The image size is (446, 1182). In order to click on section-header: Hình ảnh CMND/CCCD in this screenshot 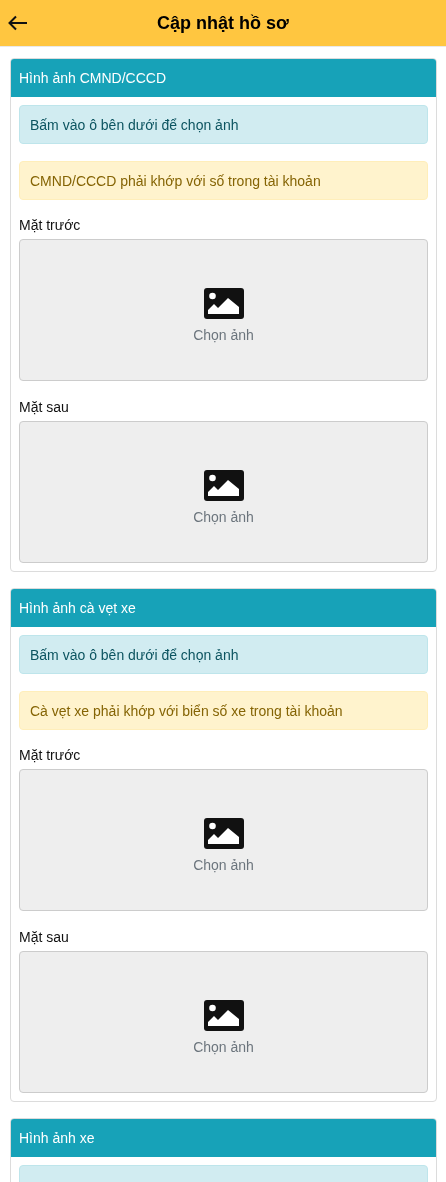, I will do `click(223, 78)`.